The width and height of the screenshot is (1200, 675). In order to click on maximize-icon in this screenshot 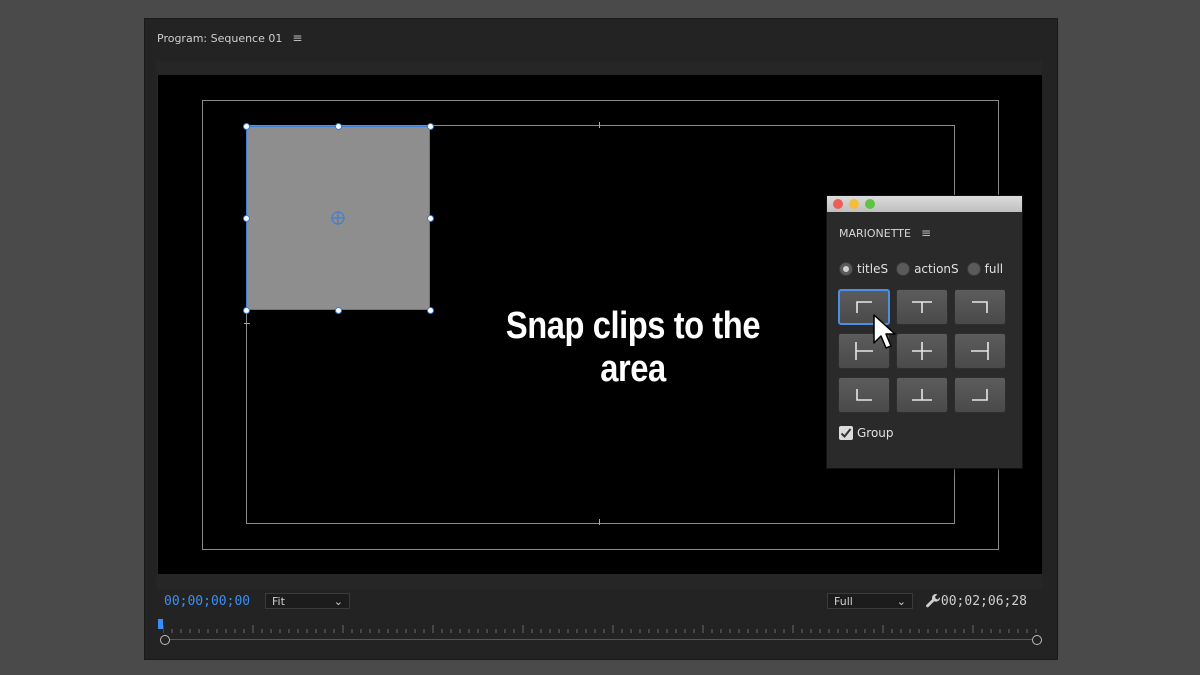, I will do `click(870, 204)`.